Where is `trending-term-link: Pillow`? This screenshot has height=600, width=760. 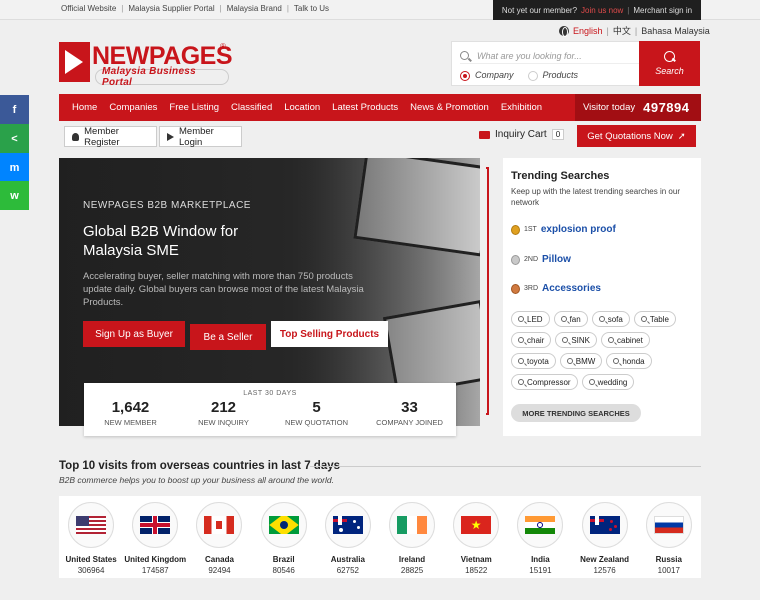
trending-term-link: Pillow is located at coordinates (556, 259).